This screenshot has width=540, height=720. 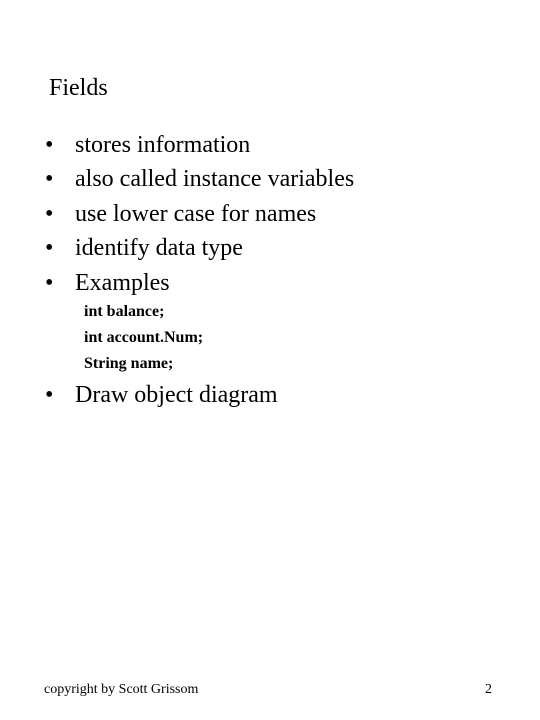 I want to click on bullet-text: use lower case for names, so click(x=196, y=214).